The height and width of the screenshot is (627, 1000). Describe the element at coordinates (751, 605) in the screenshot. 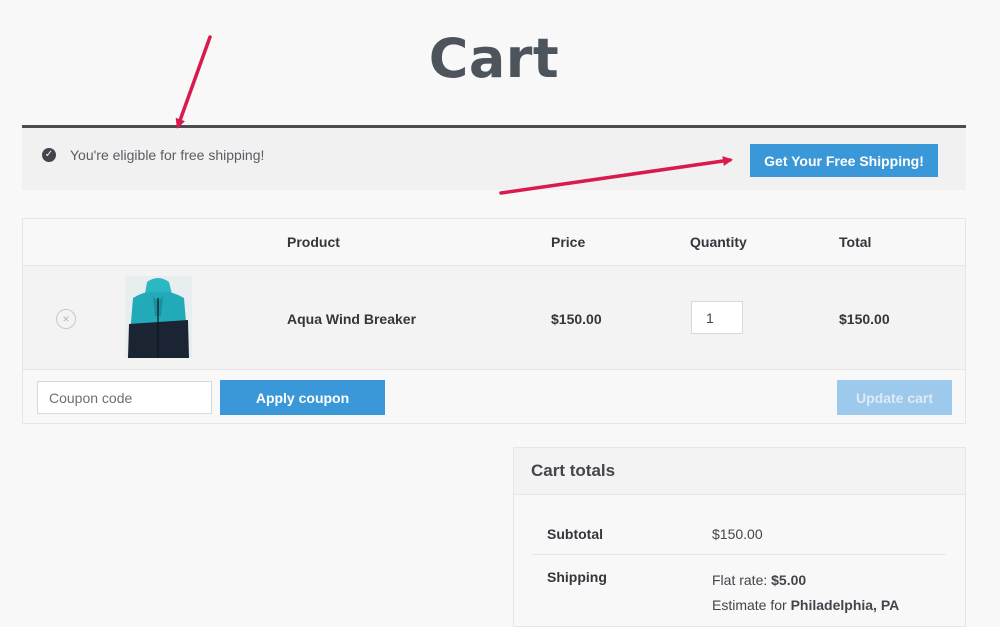

I see `estimate-prefix: Estimate for` at that location.